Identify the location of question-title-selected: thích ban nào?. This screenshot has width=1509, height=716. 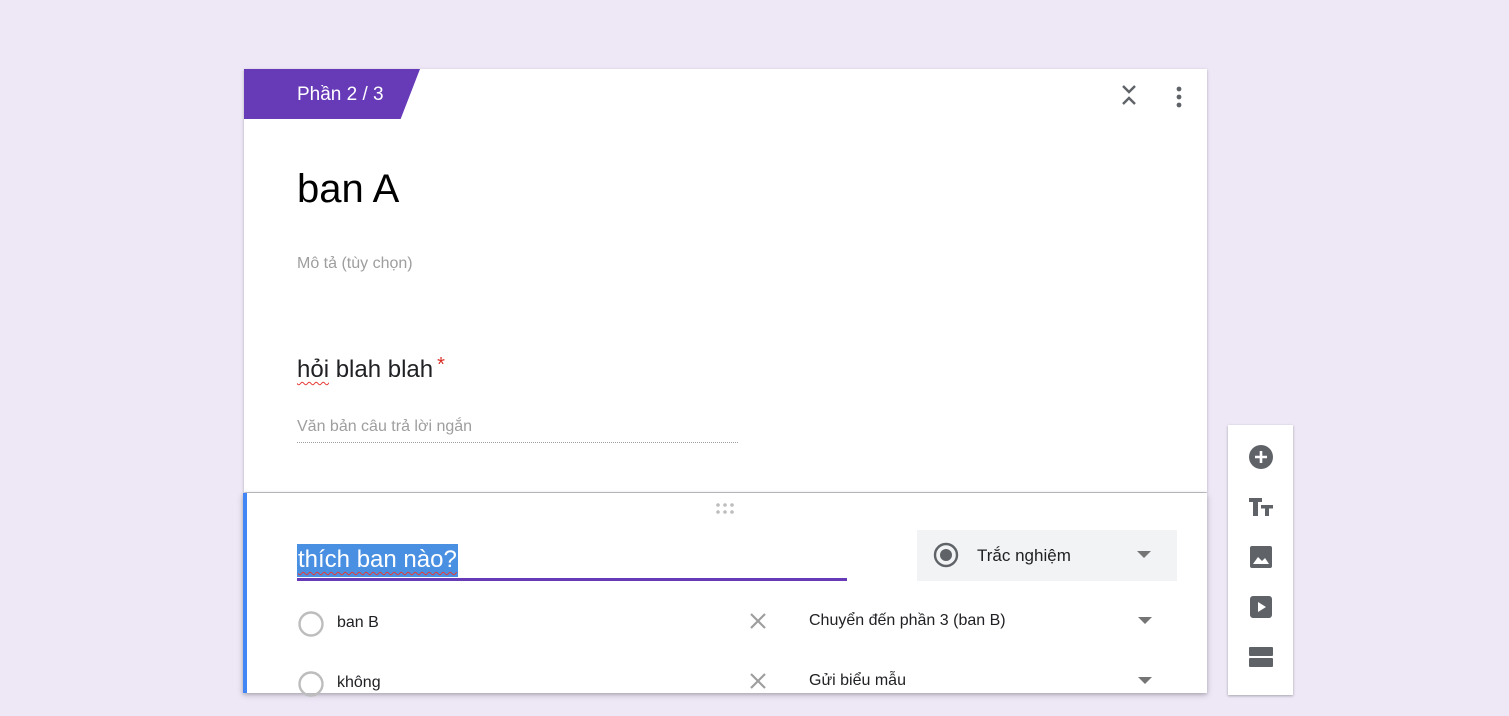
(377, 560).